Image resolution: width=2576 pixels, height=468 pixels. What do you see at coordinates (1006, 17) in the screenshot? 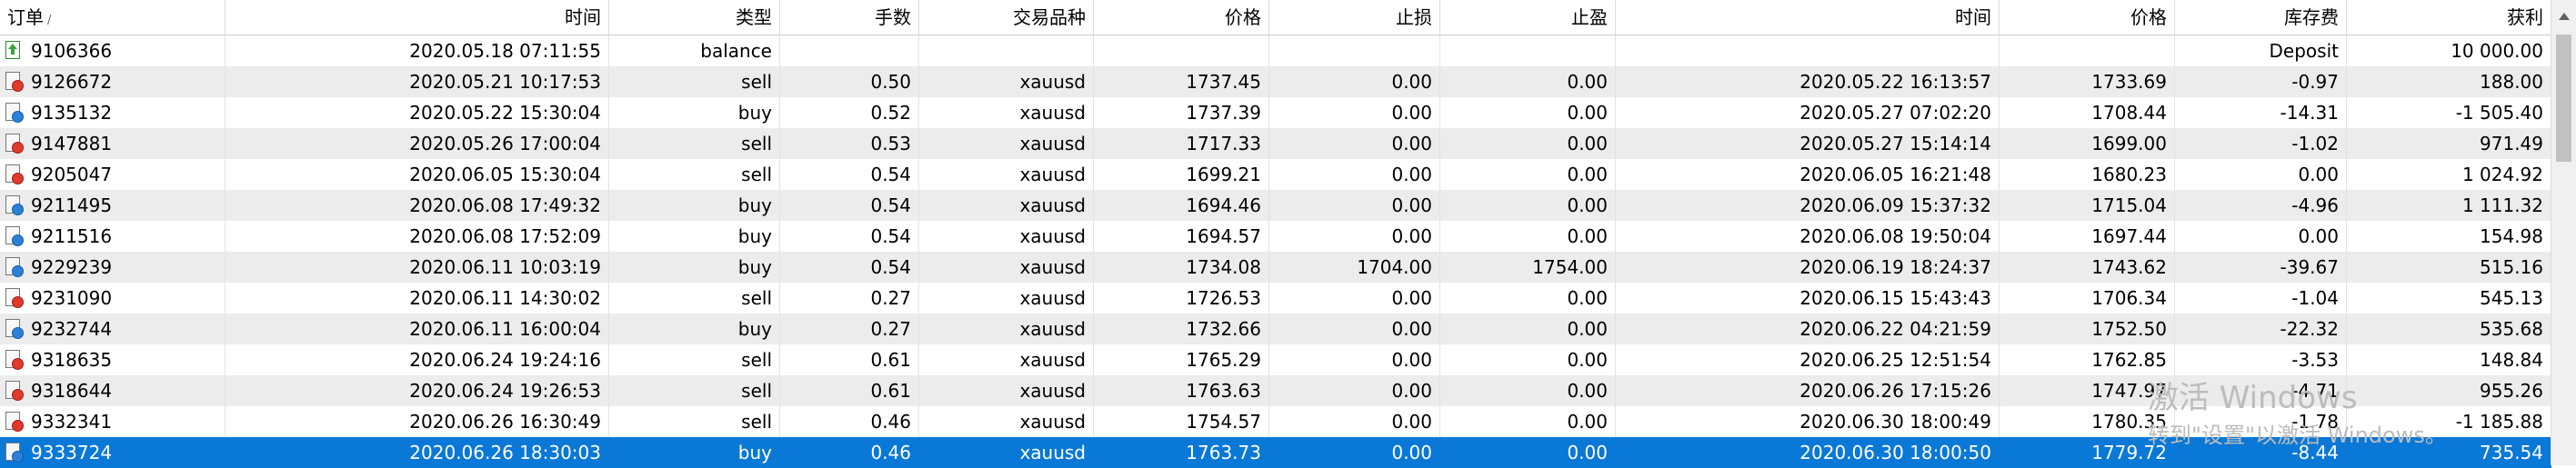
I see `col-symbol-header: 交易品种` at bounding box center [1006, 17].